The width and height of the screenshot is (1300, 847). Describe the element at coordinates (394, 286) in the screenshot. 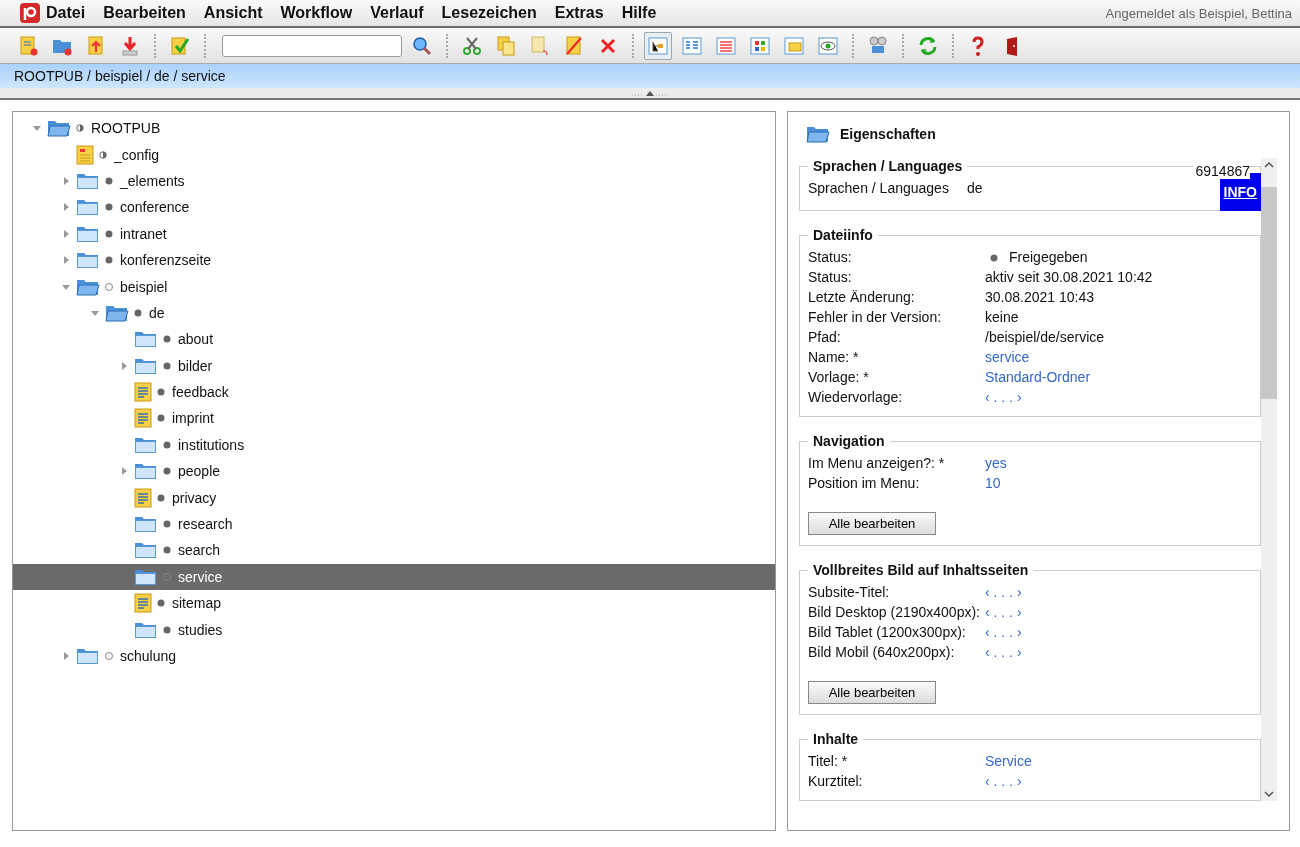

I see `tree-row: beispiel` at that location.